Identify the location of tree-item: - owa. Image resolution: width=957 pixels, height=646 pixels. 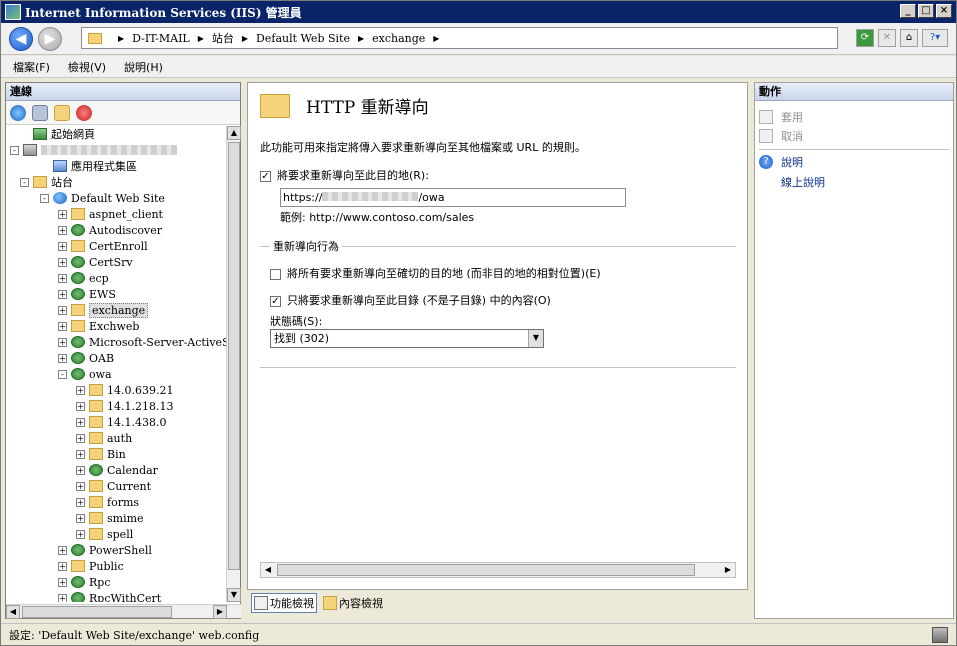
(85, 374).